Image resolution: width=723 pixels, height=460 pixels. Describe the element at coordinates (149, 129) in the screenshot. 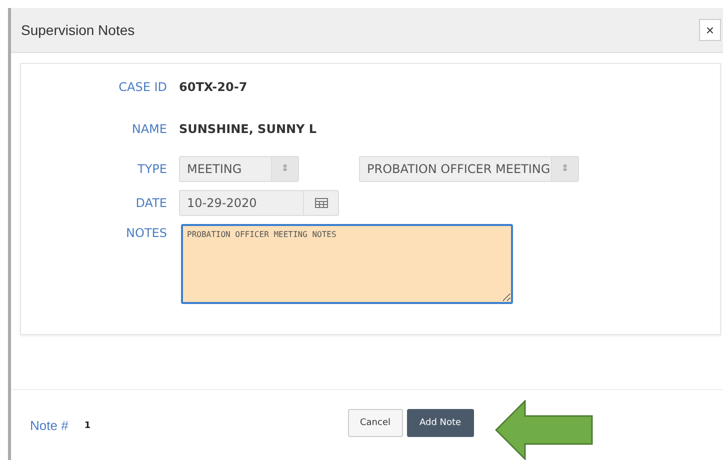

I see `field-label: NAME` at that location.